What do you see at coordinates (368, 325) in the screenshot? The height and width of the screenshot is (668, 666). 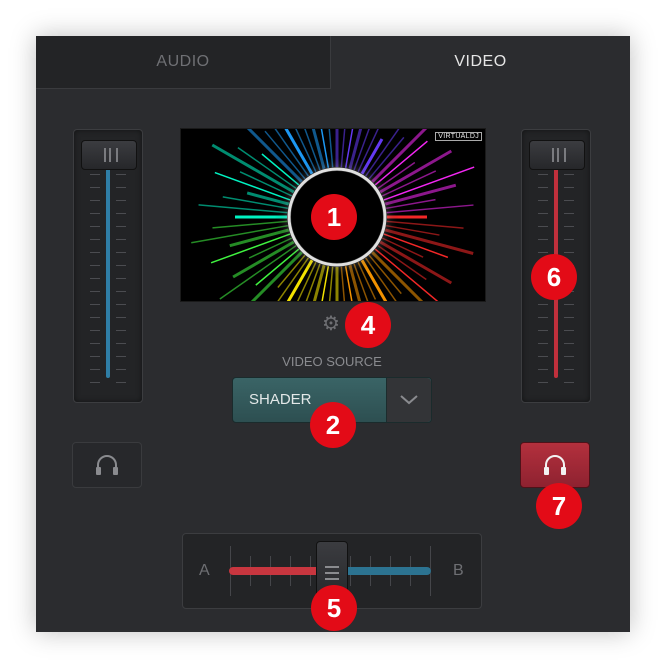 I see `marker-4: 4` at bounding box center [368, 325].